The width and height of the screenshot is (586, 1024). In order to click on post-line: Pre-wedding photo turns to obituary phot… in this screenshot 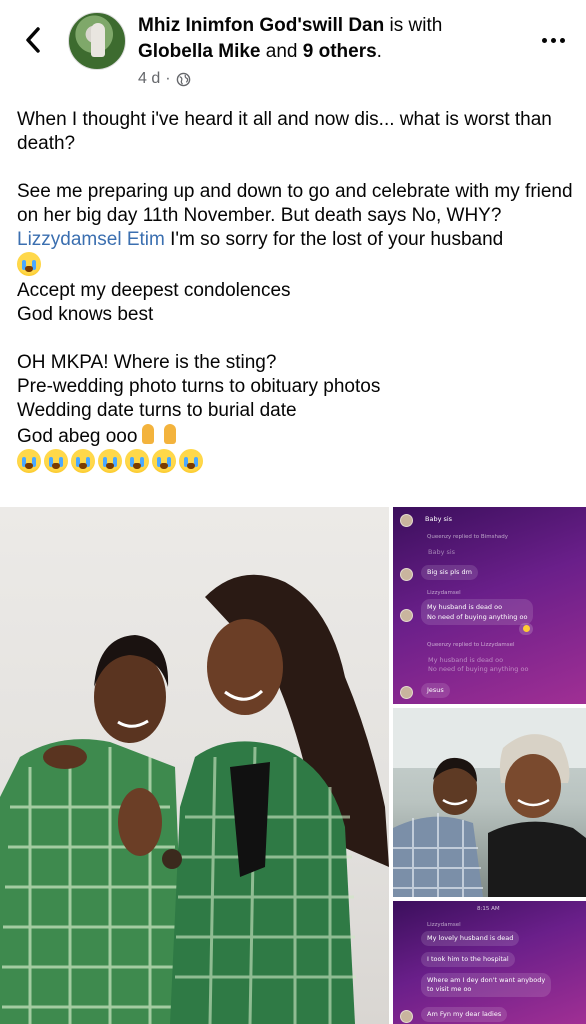, I will do `click(199, 386)`.